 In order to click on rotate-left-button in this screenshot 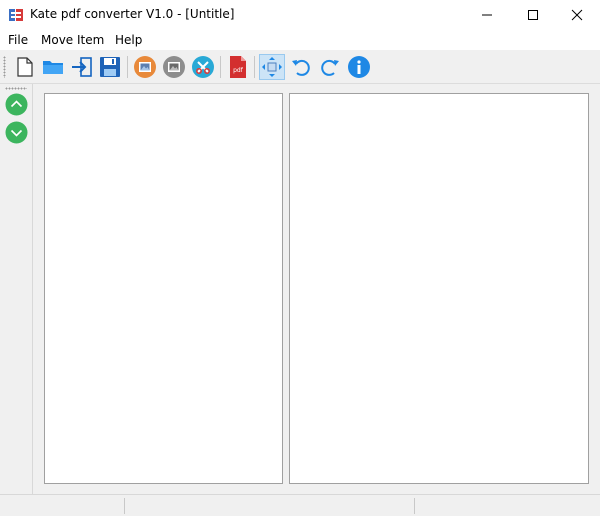, I will do `click(301, 67)`.